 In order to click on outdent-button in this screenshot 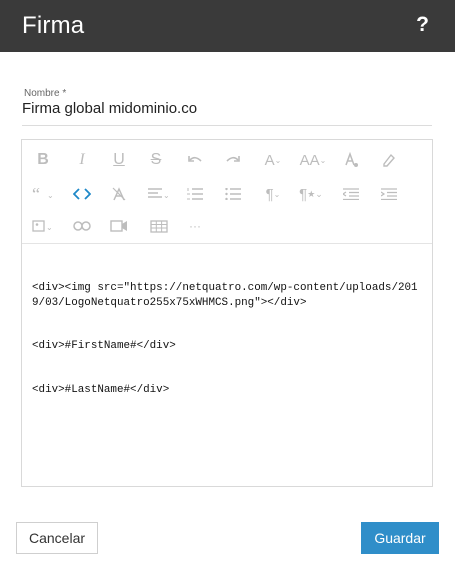, I will do `click(351, 194)`.